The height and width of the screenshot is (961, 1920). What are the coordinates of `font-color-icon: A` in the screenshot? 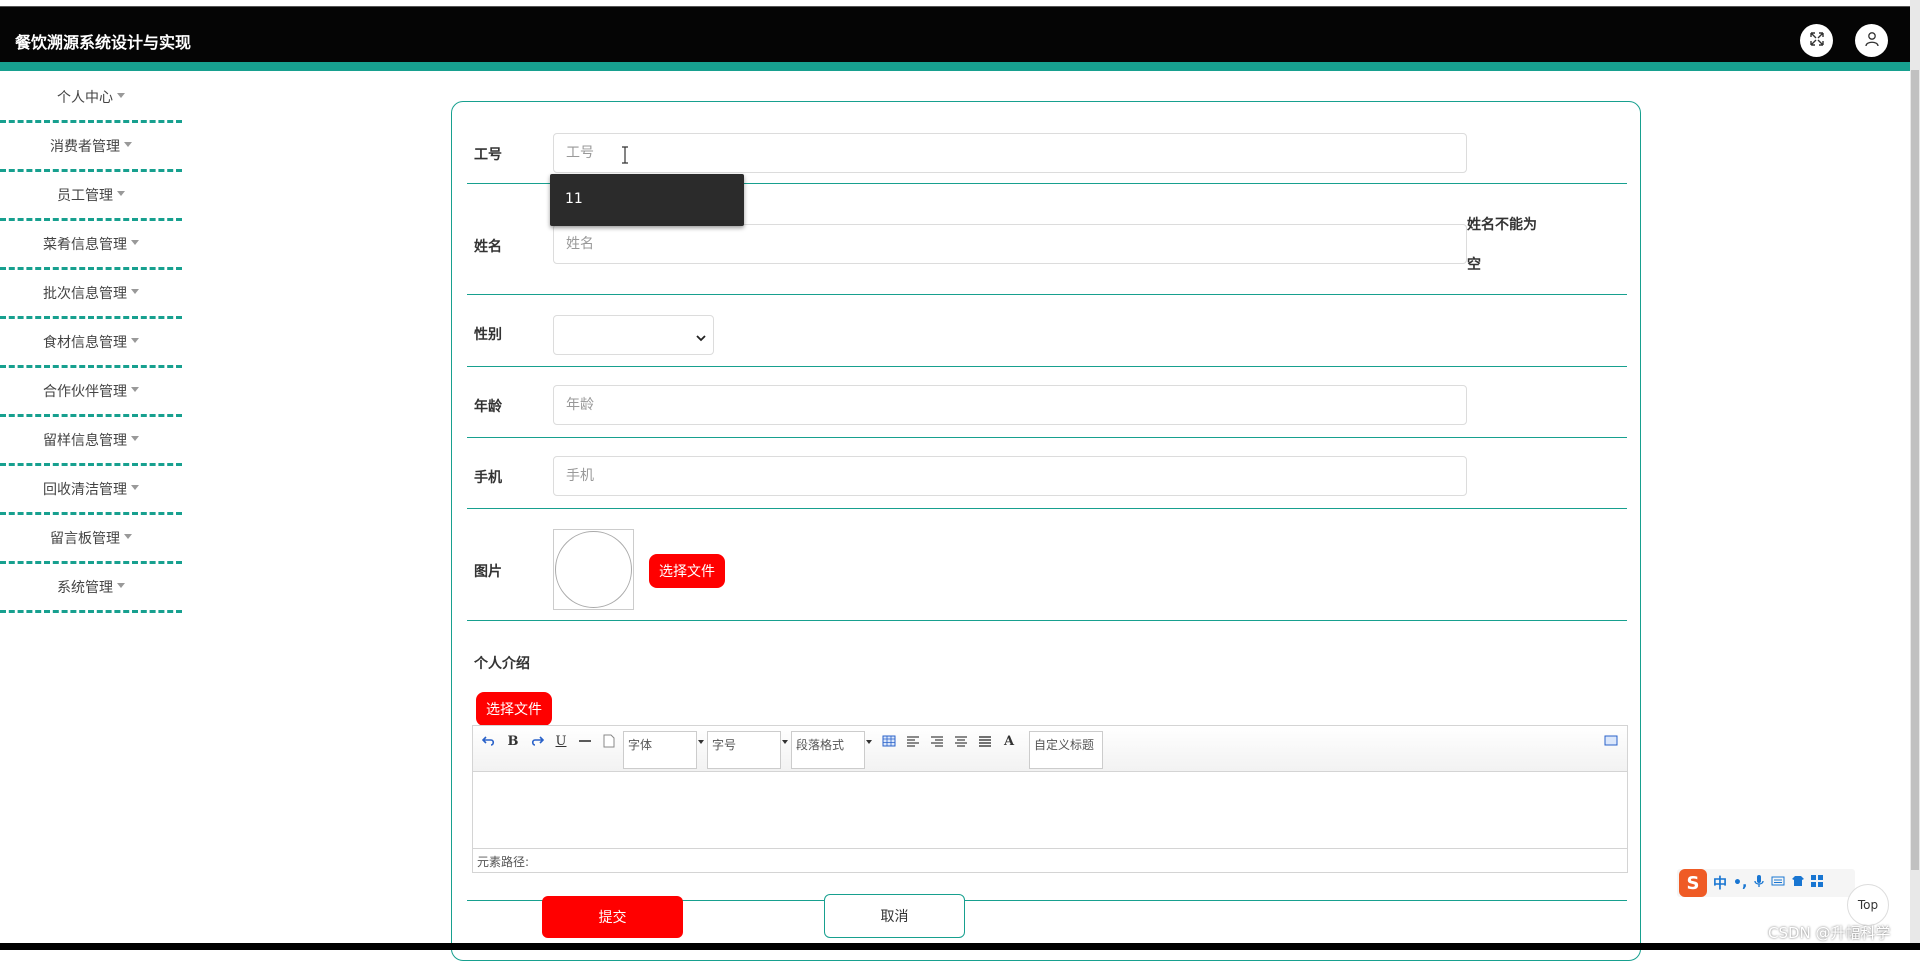 It's located at (1009, 741).